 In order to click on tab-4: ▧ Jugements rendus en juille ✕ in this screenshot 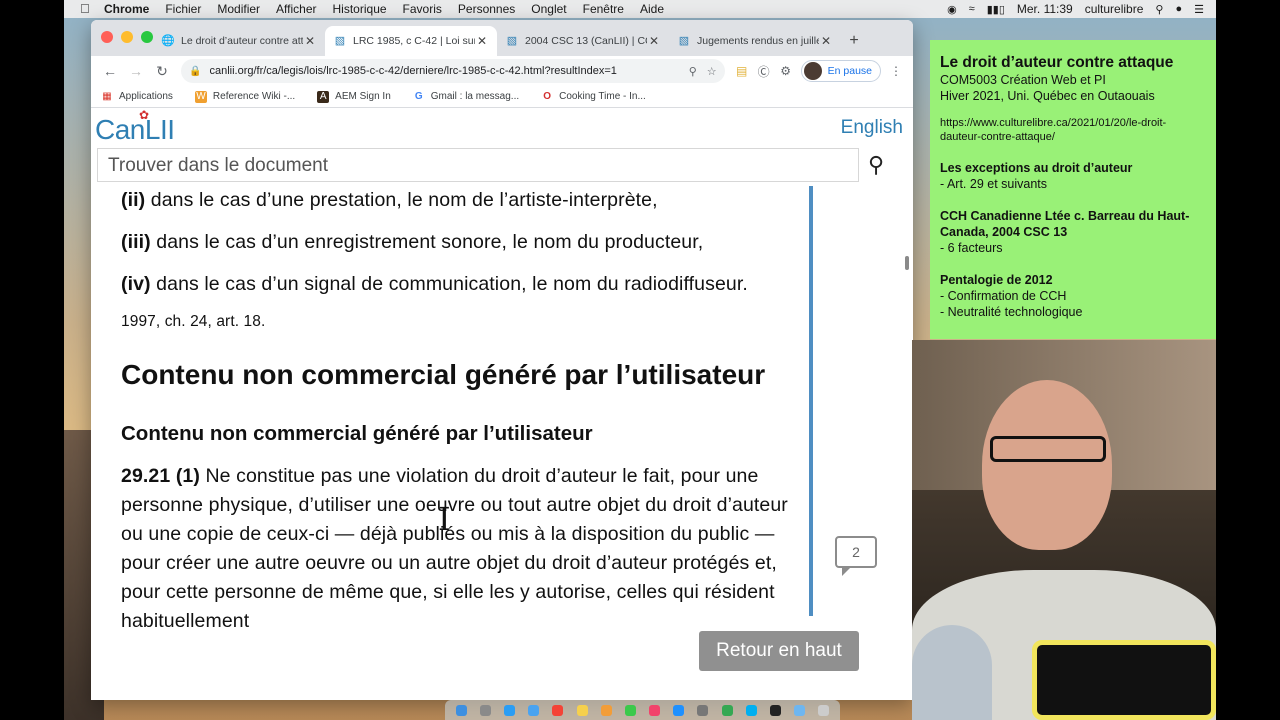, I will do `click(755, 41)`.